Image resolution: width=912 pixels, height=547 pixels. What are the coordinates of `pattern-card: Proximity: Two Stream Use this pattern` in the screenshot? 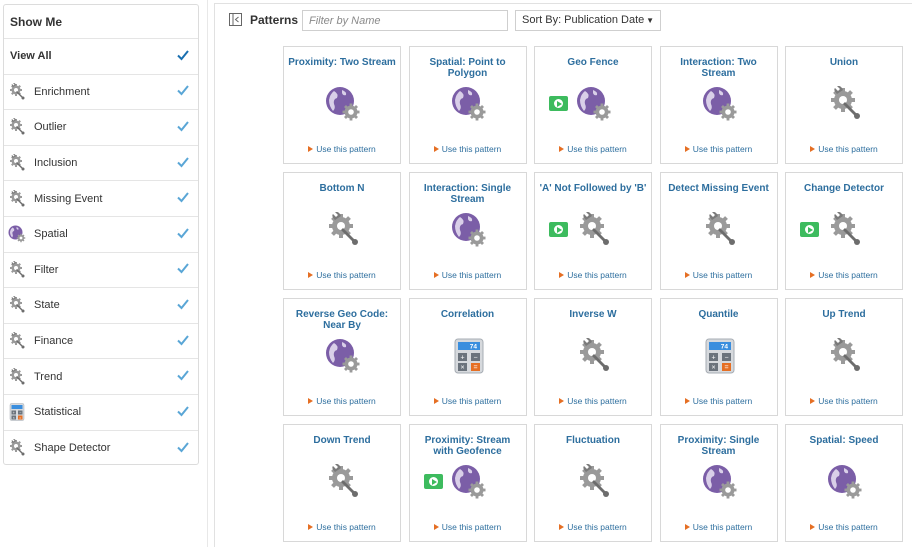 It's located at (342, 105).